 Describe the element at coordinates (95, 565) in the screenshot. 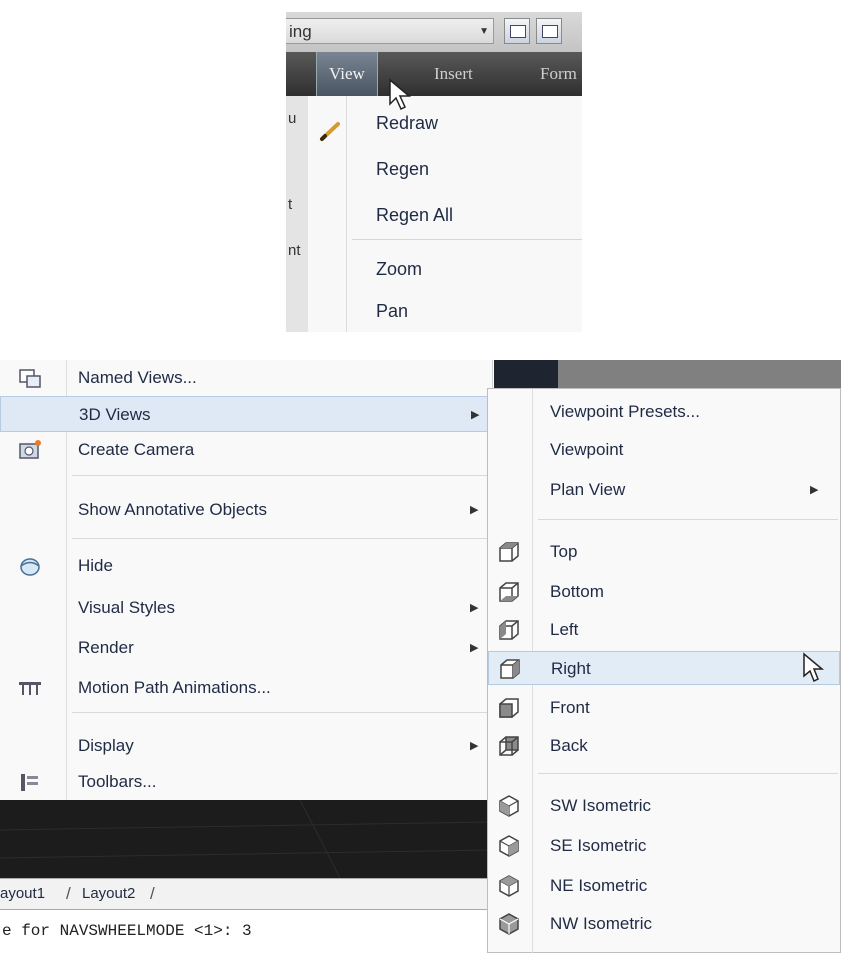

I see `menu-item-label: Hide` at that location.